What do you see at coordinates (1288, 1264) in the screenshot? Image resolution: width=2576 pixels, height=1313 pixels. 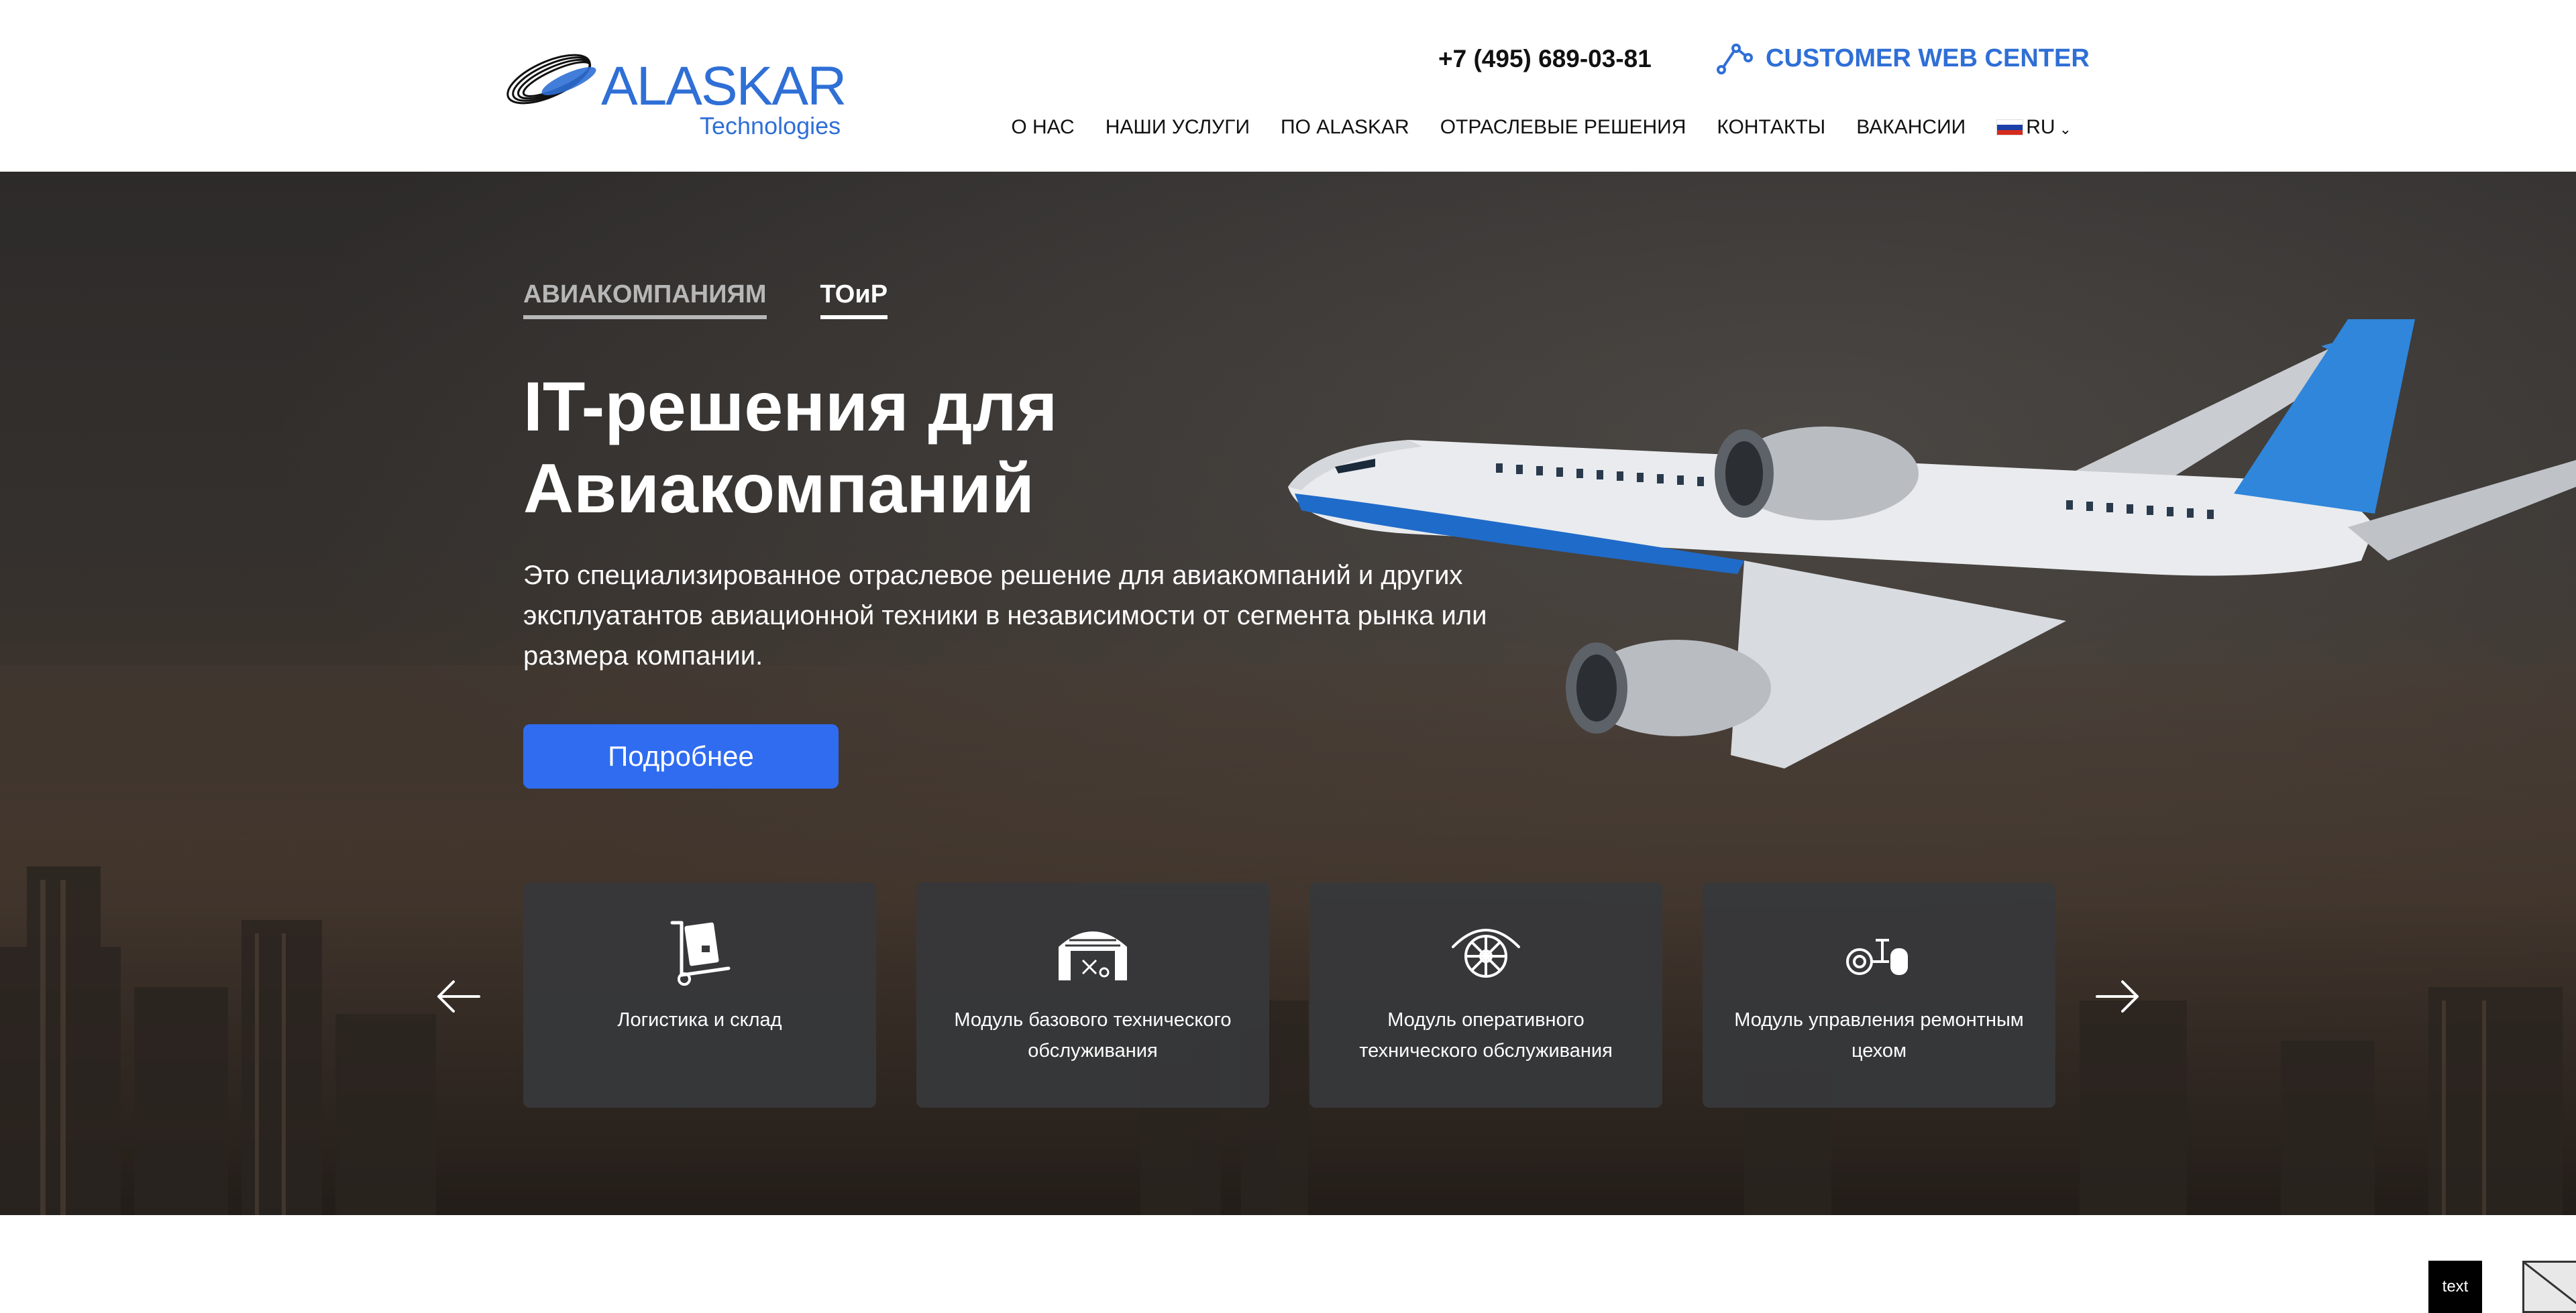 I see `page-content-area` at bounding box center [1288, 1264].